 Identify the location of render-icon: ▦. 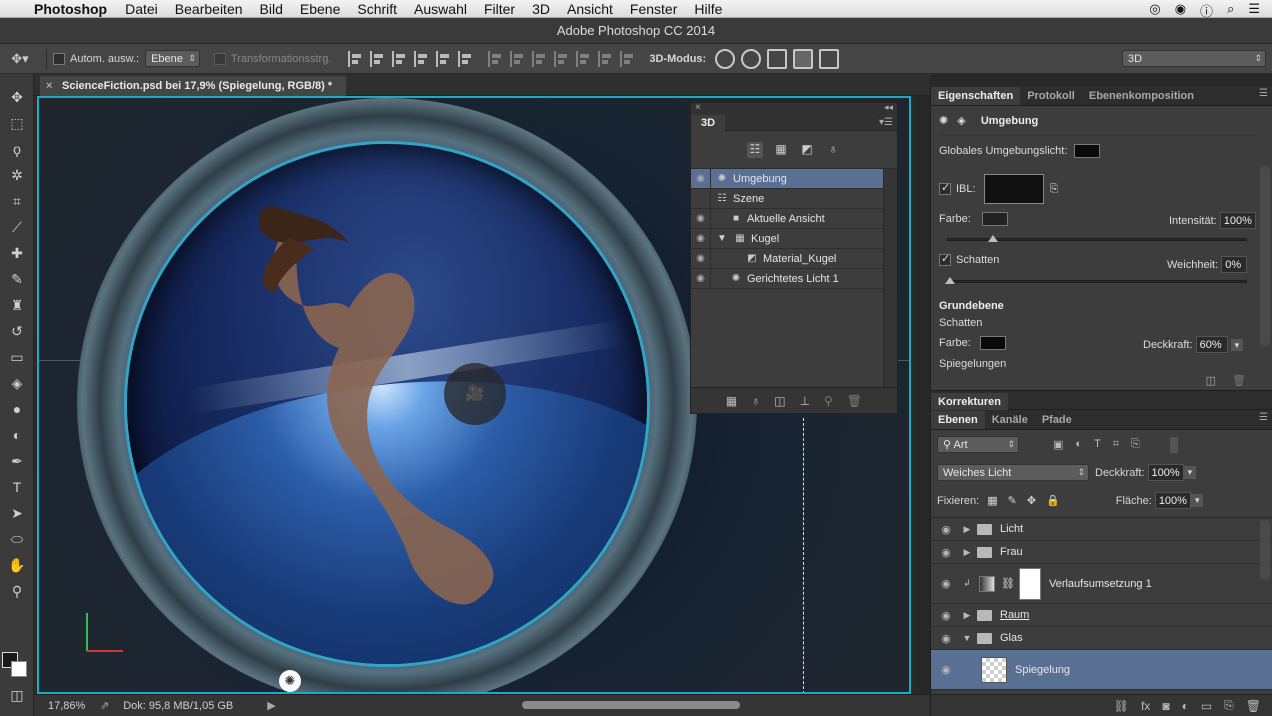
(731, 401).